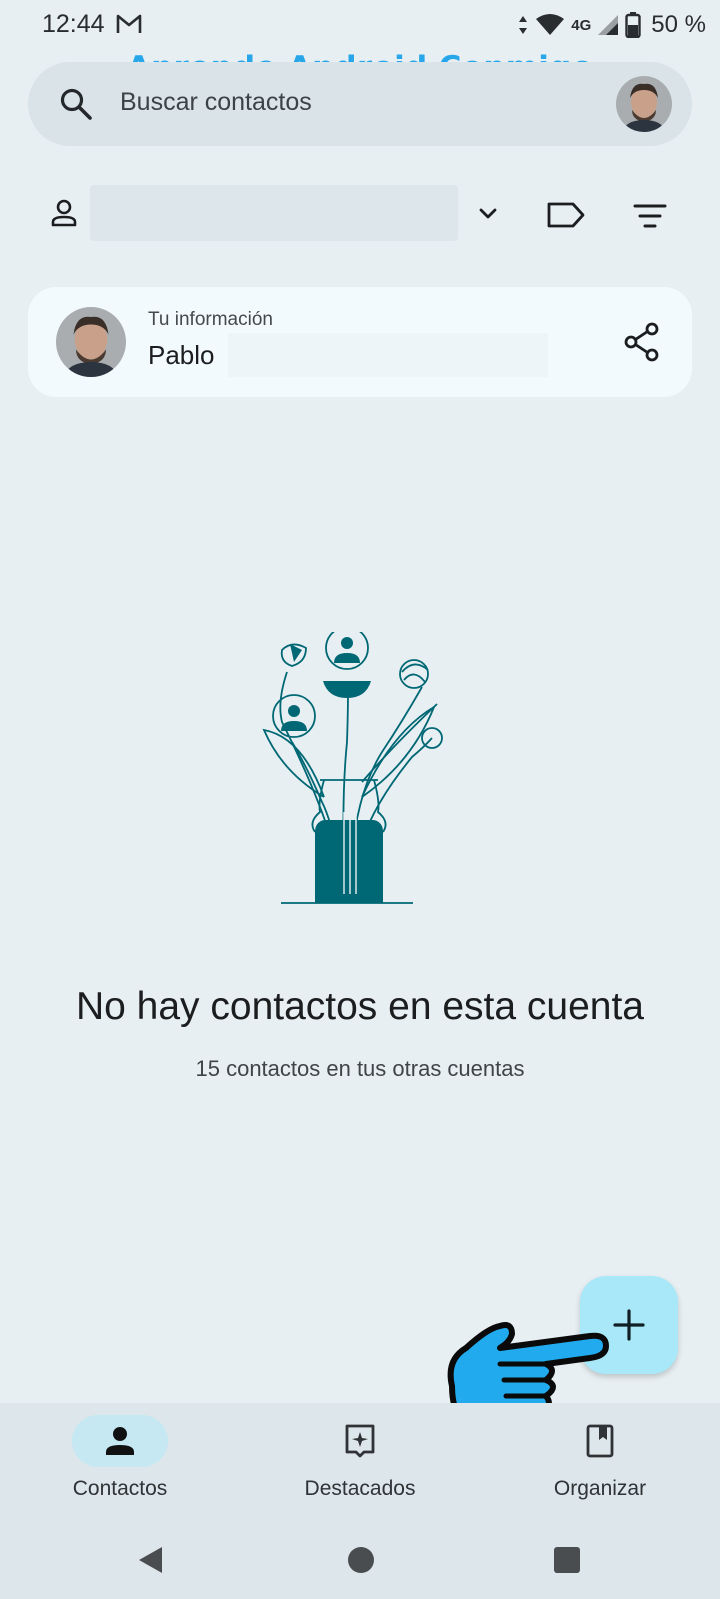  I want to click on your-info-card: Tu información Pablo, so click(360, 342).